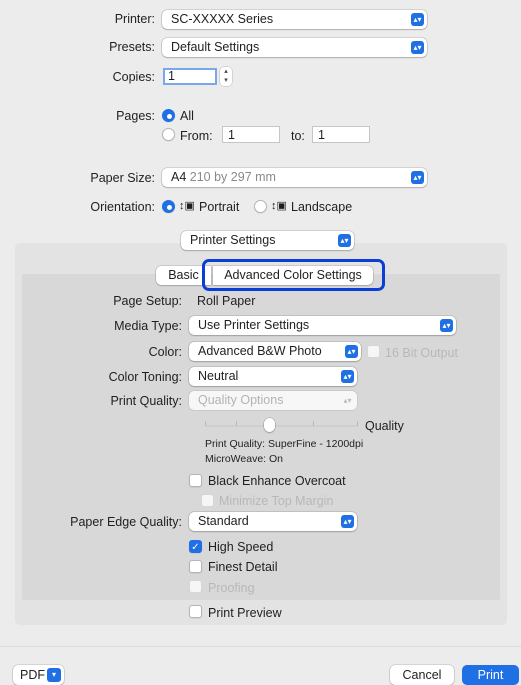 The image size is (521, 685). What do you see at coordinates (168, 134) in the screenshot?
I see `pages-range-radio` at bounding box center [168, 134].